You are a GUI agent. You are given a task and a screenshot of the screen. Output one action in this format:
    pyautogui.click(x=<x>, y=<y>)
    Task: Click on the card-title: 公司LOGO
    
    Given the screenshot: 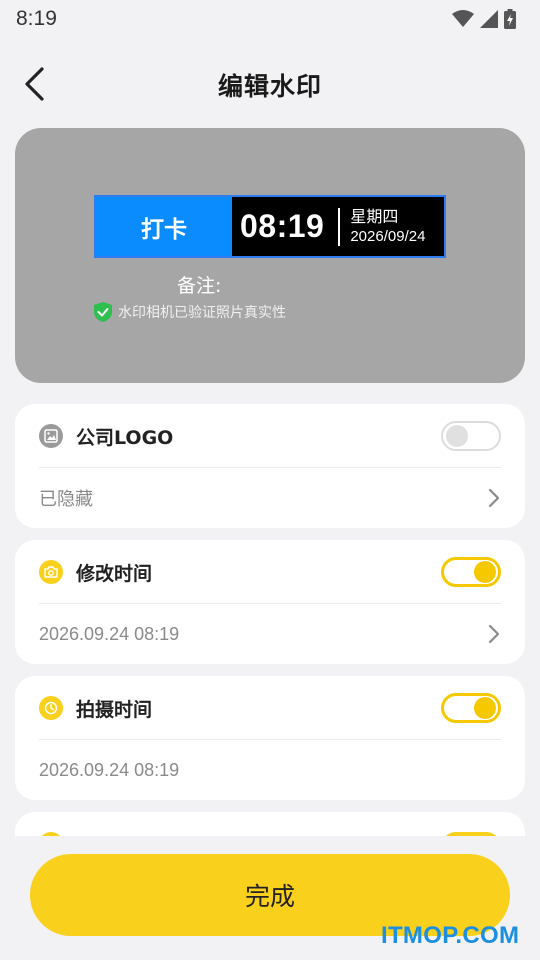 What is the action you would take?
    pyautogui.click(x=125, y=437)
    